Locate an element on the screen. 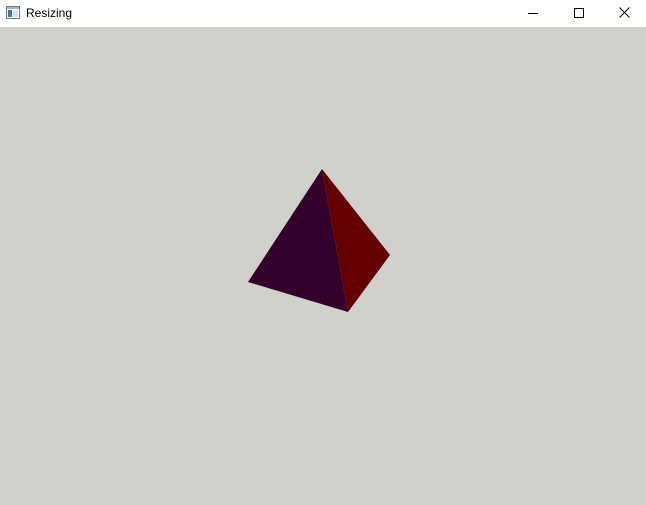  title-bar: Resizing is located at coordinates (323, 13).